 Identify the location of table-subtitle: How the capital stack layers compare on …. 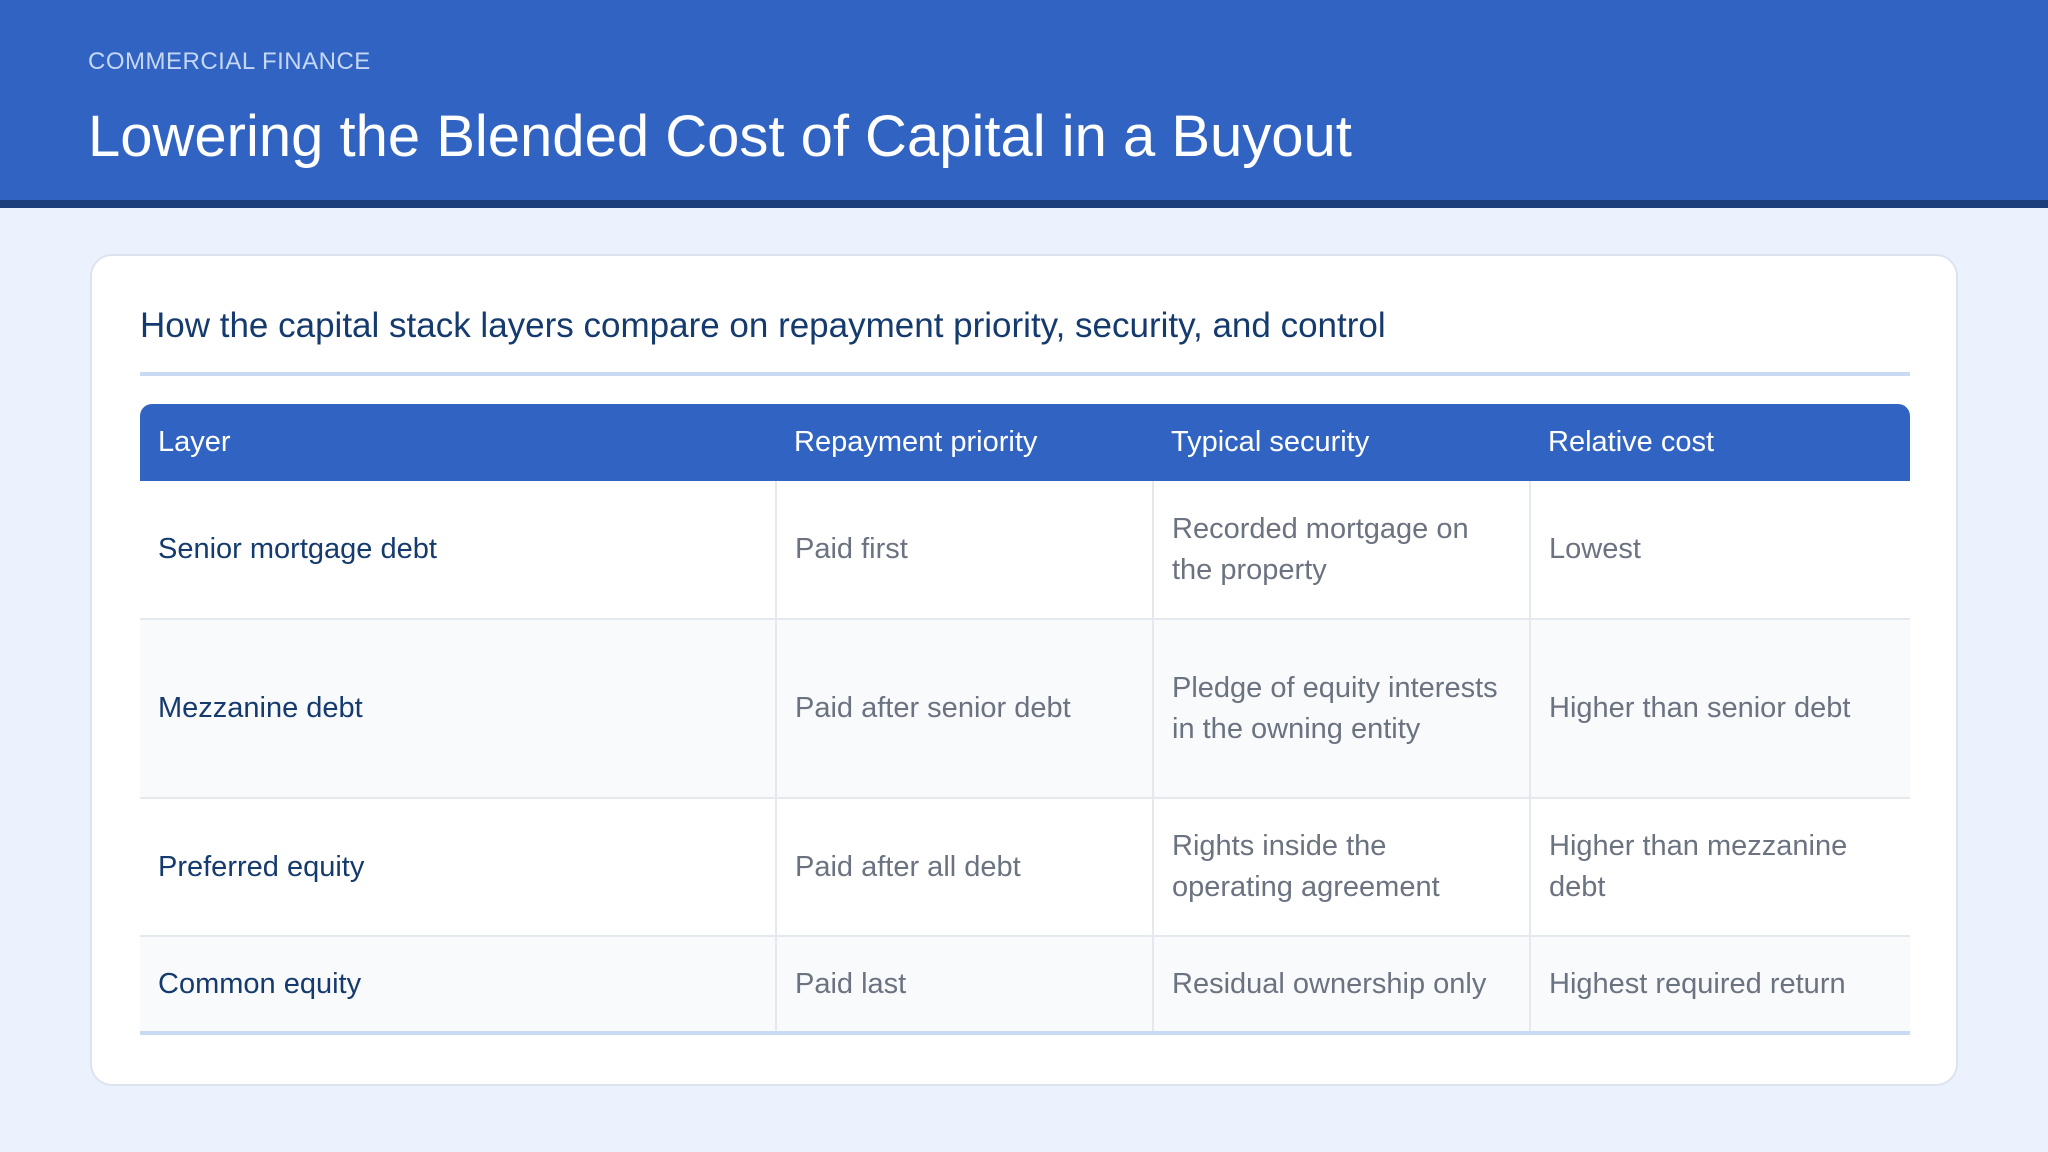
(763, 325).